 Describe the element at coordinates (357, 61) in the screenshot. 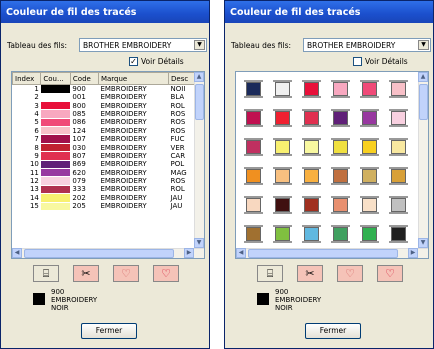

I see `details-checkbox` at that location.